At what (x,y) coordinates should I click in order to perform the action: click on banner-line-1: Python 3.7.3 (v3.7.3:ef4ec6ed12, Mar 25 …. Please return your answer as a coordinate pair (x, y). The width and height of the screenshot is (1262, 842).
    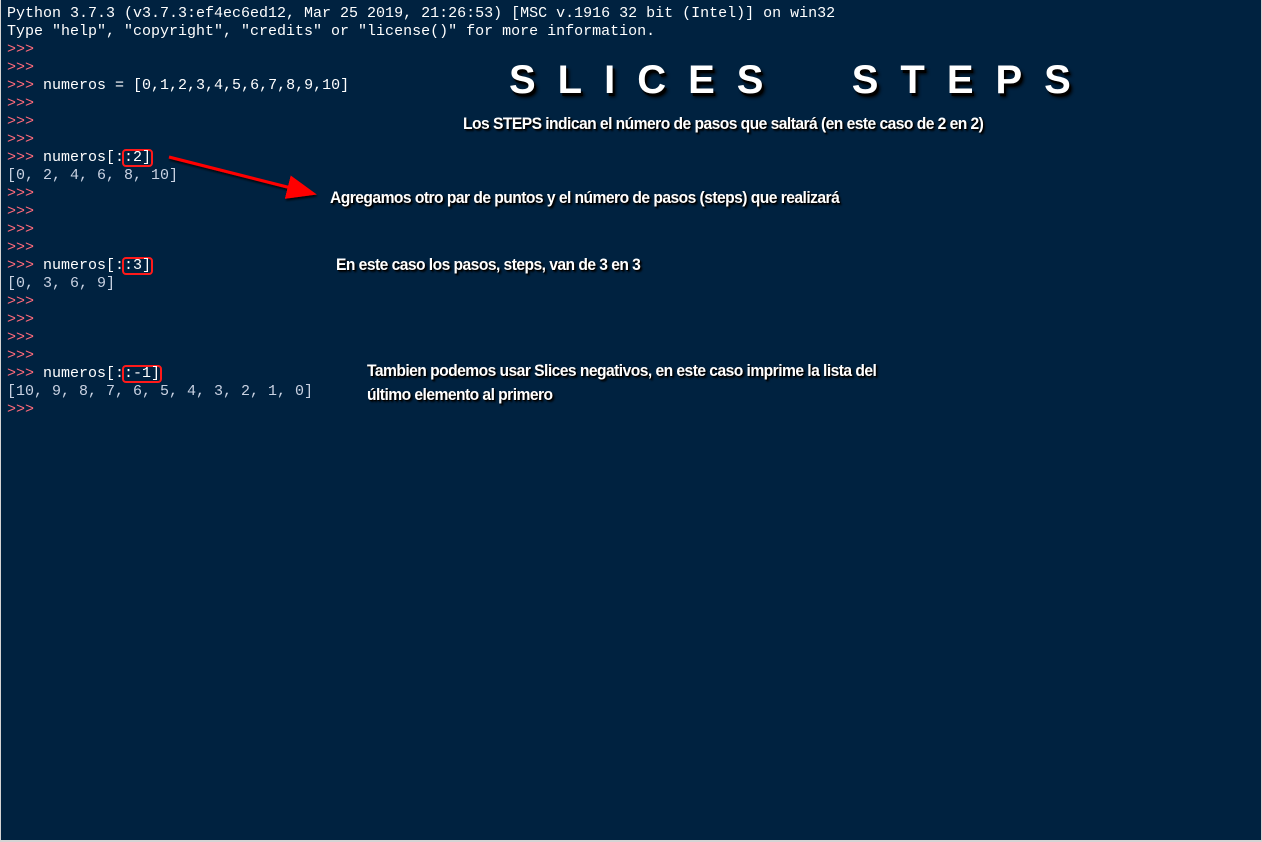
    Looking at the image, I should click on (421, 13).